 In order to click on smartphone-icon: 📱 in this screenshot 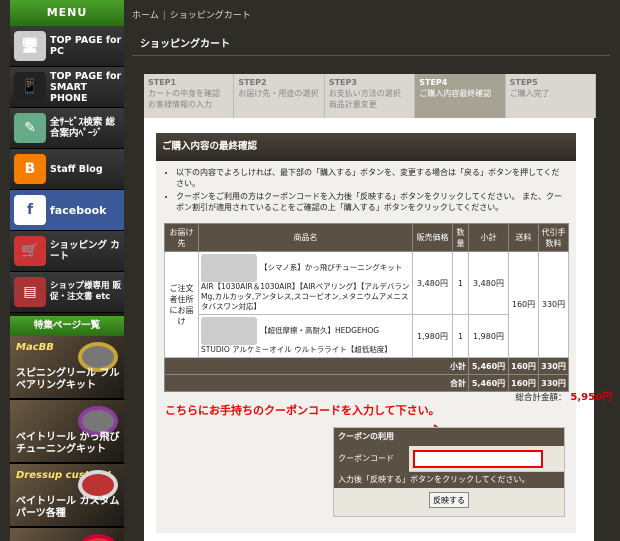, I will do `click(30, 87)`.